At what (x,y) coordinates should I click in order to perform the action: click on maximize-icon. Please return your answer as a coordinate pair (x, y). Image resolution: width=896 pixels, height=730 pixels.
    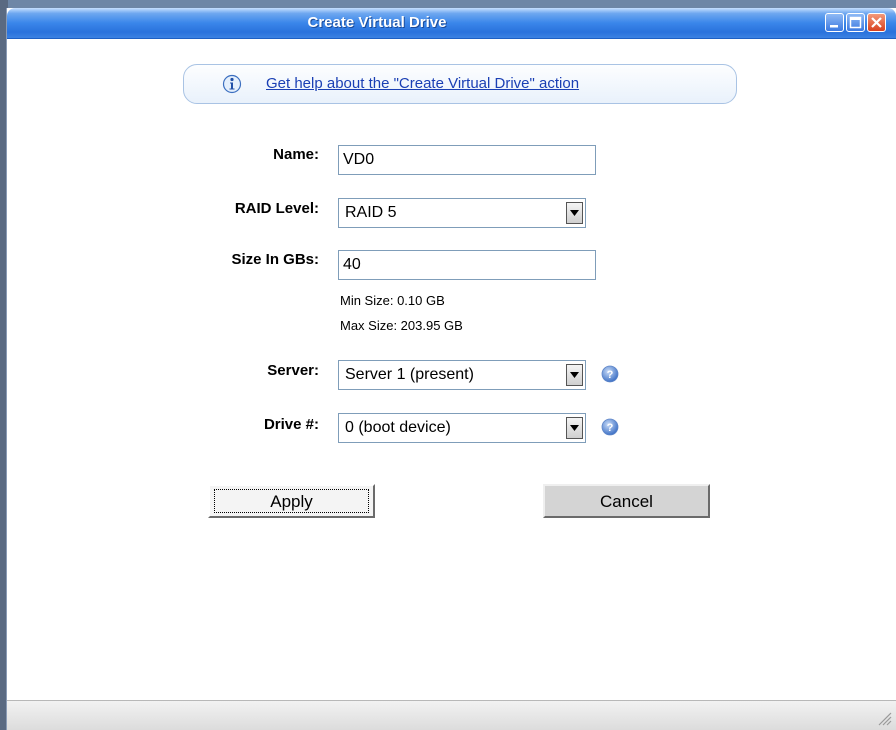
    Looking at the image, I should click on (855, 22).